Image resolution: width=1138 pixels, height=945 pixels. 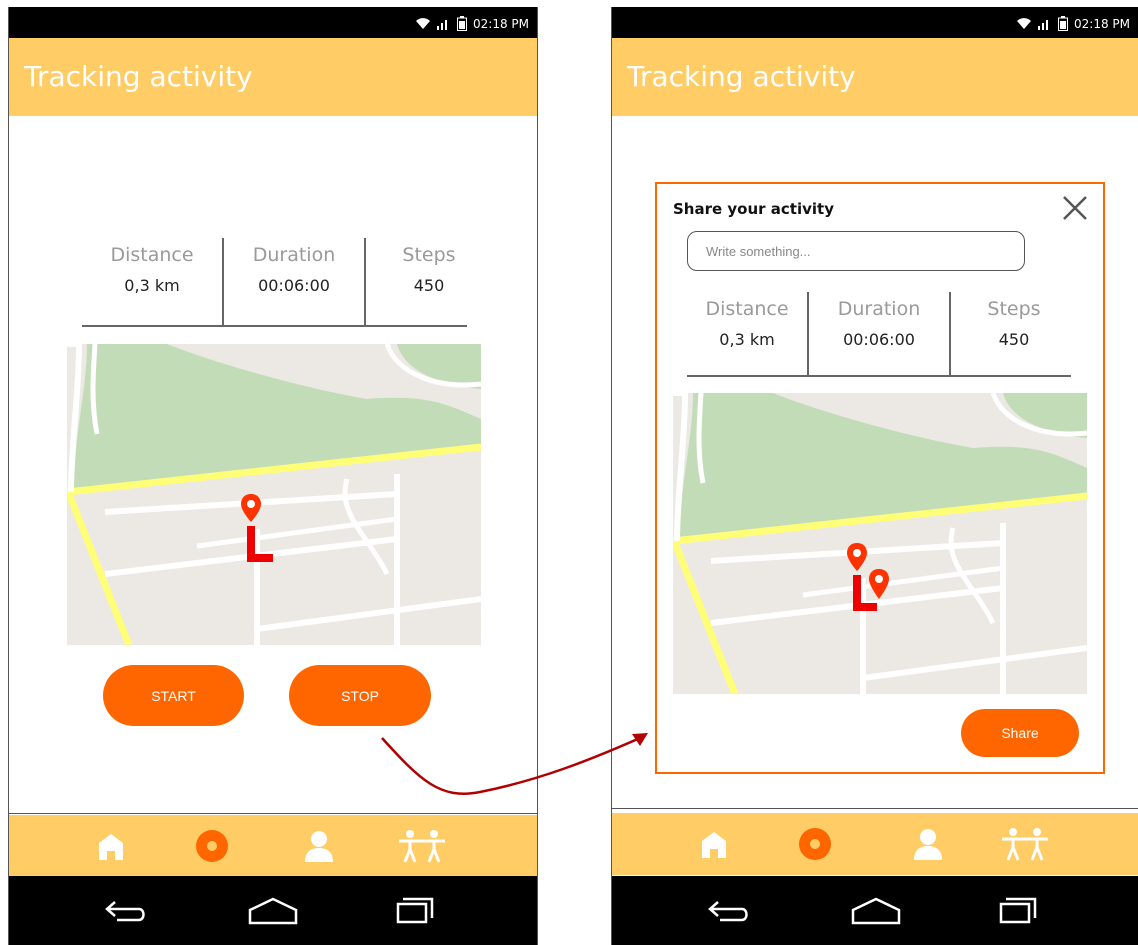 What do you see at coordinates (879, 584) in the screenshot?
I see `end-pin-icon` at bounding box center [879, 584].